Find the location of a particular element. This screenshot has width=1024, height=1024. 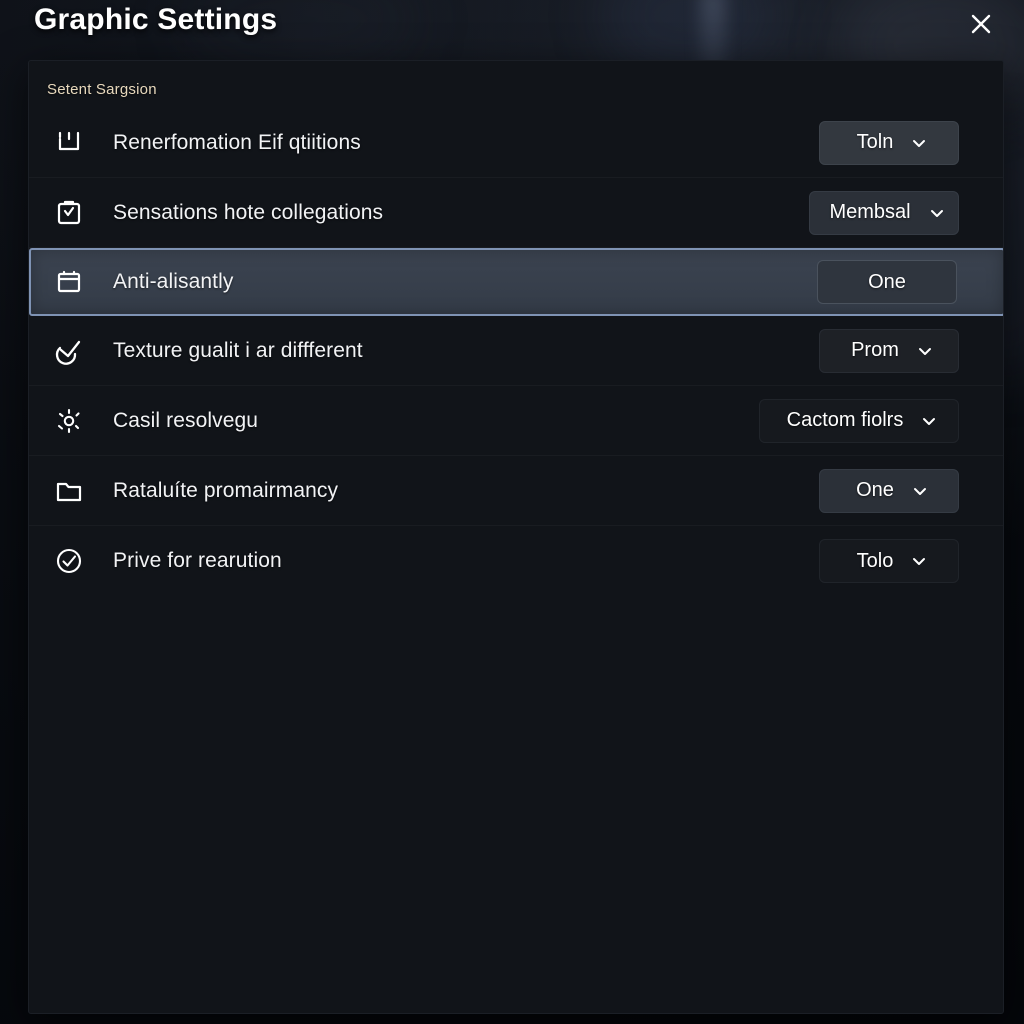

dropdown-value: Tolo is located at coordinates (875, 560).